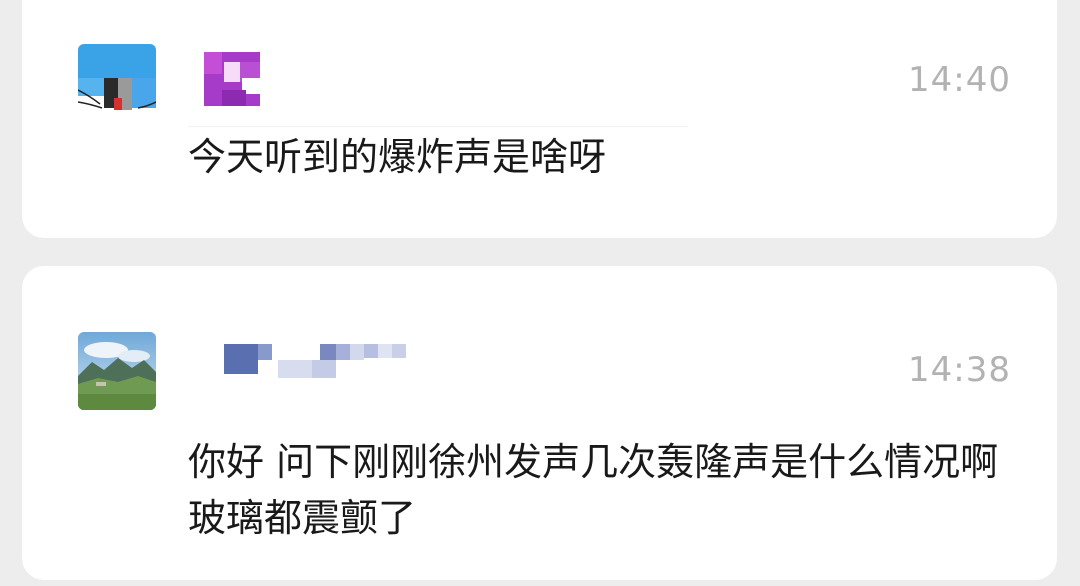  I want to click on divider, so click(438, 126).